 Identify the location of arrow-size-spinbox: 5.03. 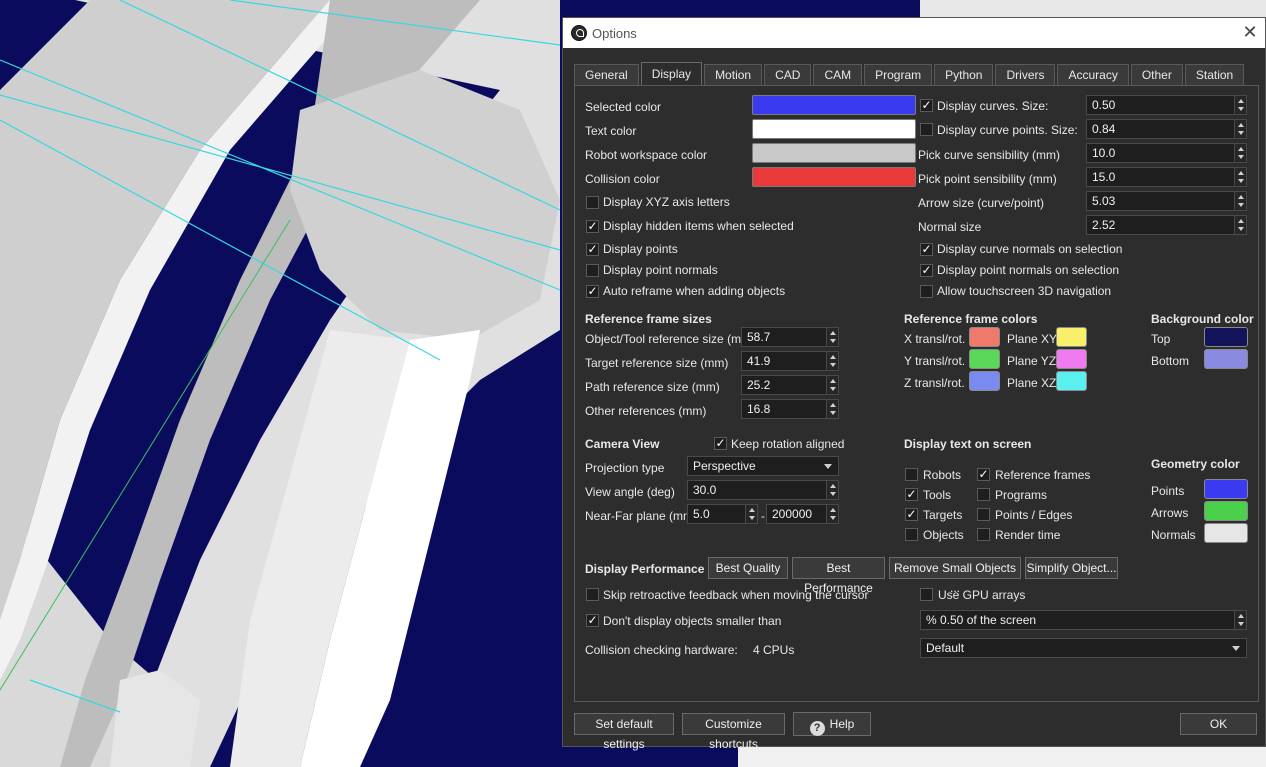
(1166, 201).